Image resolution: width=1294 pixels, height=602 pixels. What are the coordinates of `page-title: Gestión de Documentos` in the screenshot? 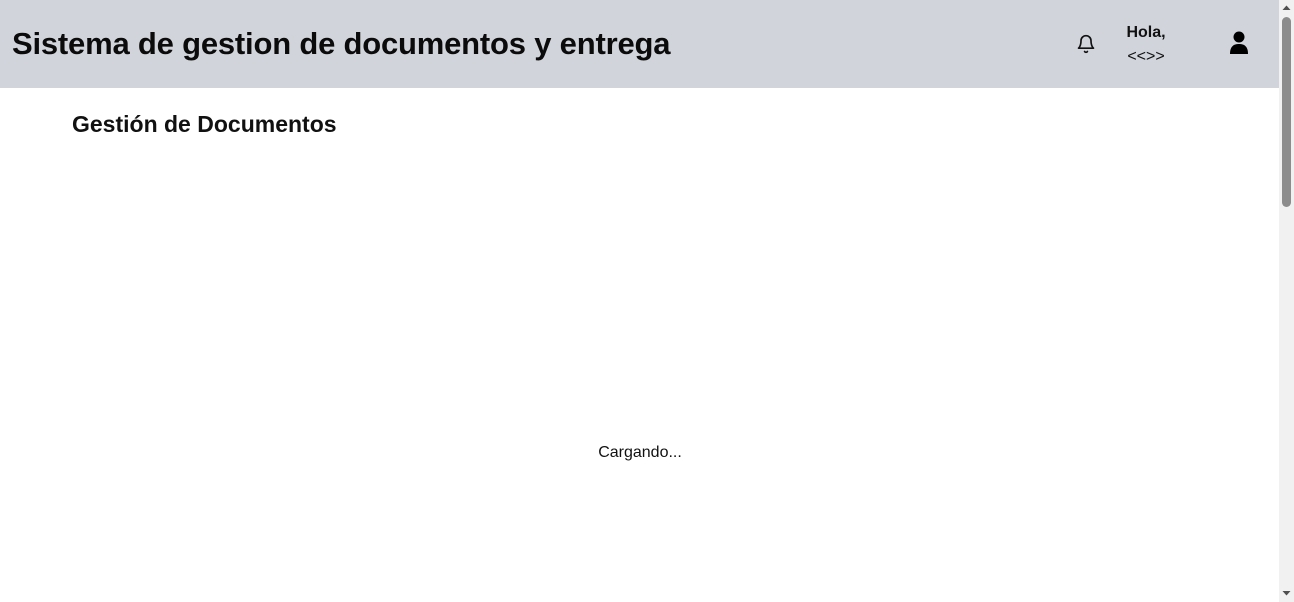 It's located at (204, 124).